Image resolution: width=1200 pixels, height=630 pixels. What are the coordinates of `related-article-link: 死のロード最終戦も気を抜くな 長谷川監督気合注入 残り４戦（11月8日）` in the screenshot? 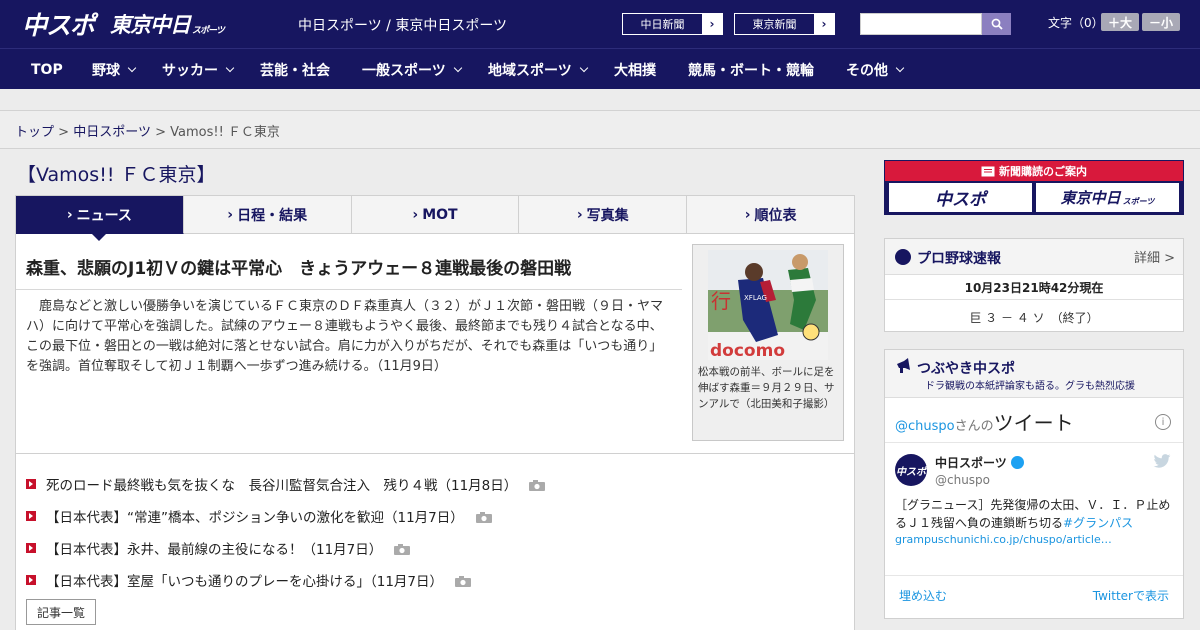 It's located at (281, 484).